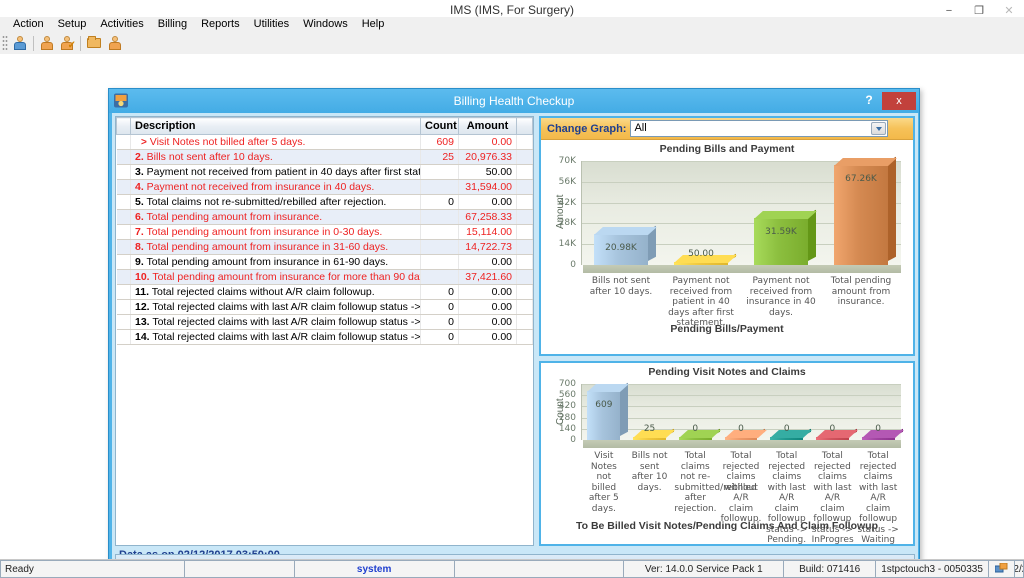 The image size is (1024, 578). What do you see at coordinates (567, 417) in the screenshot?
I see `y-axis-tick: 280` at bounding box center [567, 417].